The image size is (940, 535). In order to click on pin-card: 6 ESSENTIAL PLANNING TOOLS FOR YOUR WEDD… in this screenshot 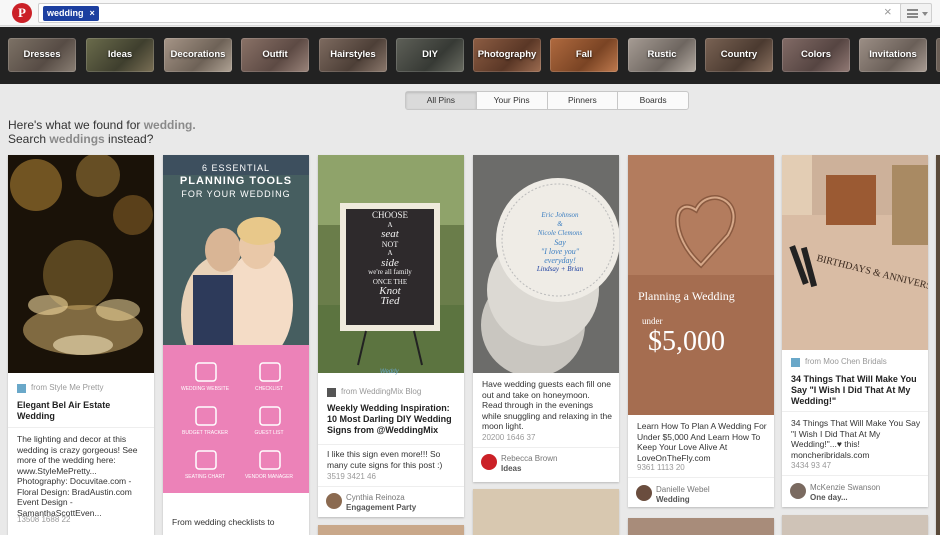, I will do `click(236, 345)`.